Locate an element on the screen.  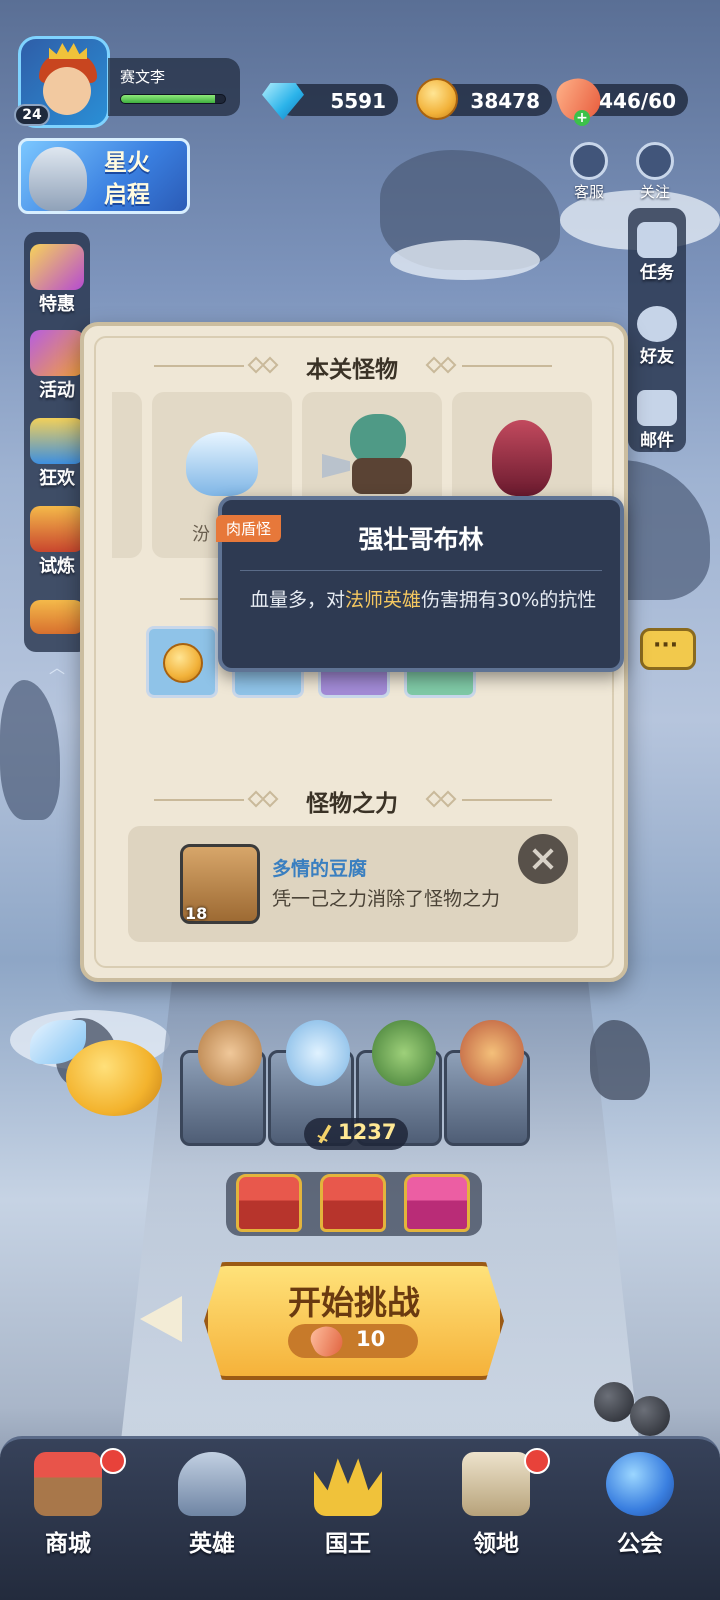
event-title-line1: 星火 is located at coordinates (127, 163).